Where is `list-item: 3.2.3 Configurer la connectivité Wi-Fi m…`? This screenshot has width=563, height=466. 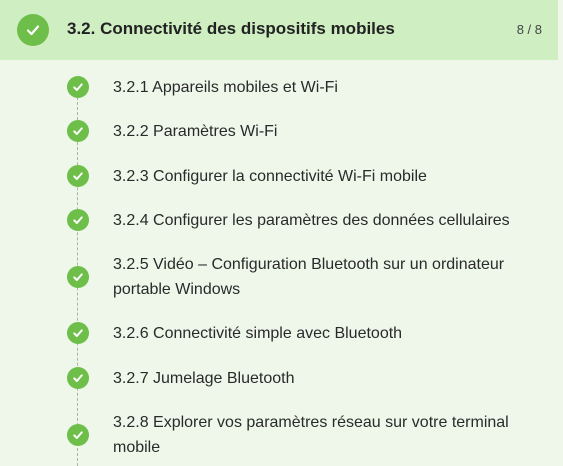 list-item: 3.2.3 Configurer la connectivité Wi-Fi m… is located at coordinates (279, 176).